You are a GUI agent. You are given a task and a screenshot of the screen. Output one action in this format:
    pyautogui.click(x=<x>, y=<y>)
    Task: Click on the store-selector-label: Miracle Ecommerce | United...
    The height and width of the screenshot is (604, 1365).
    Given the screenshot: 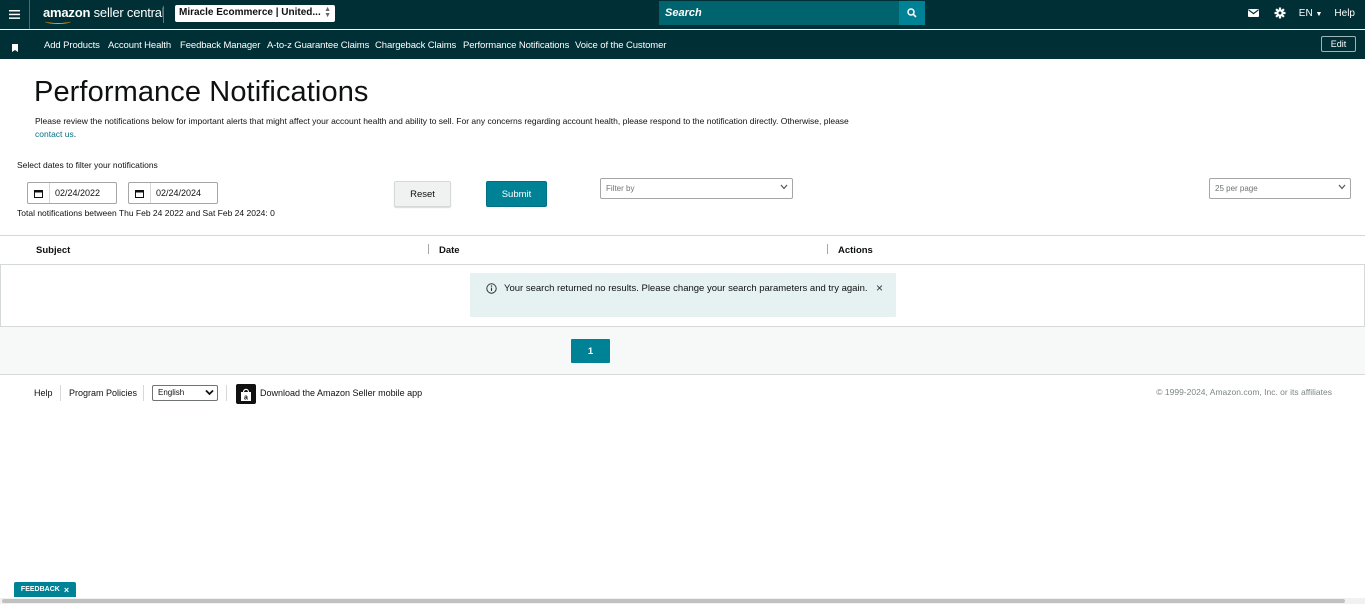 What is the action you would take?
    pyautogui.click(x=250, y=12)
    